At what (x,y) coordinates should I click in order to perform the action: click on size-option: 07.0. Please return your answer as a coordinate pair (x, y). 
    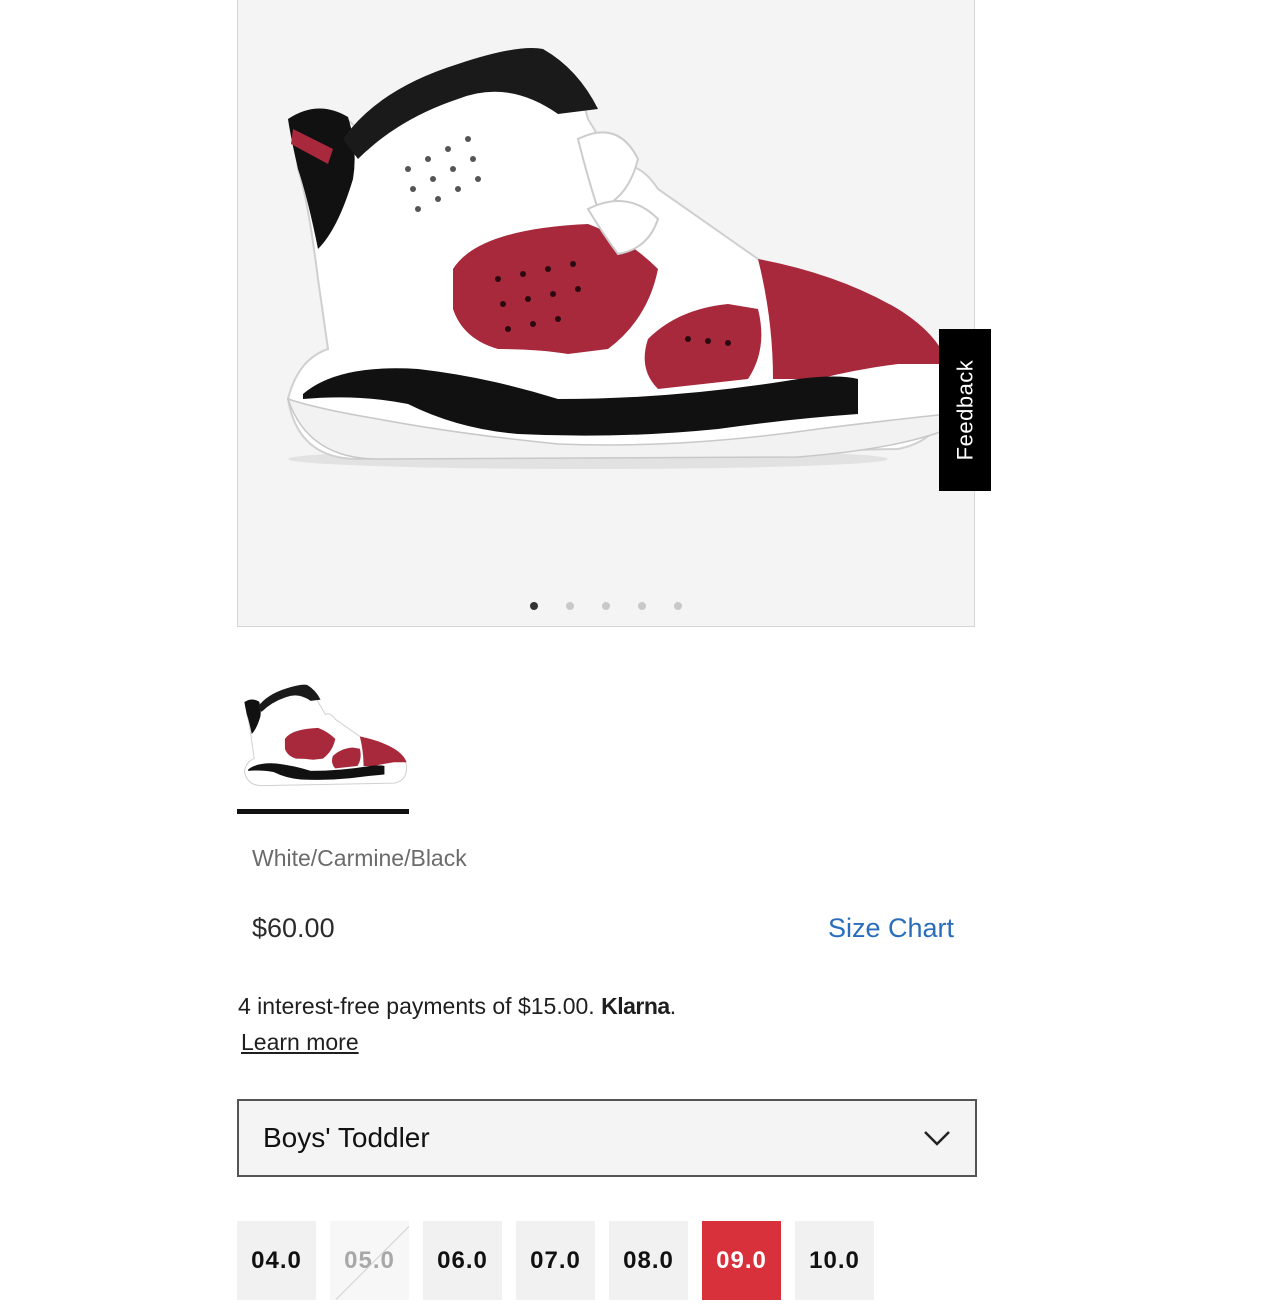
    Looking at the image, I should click on (555, 1260).